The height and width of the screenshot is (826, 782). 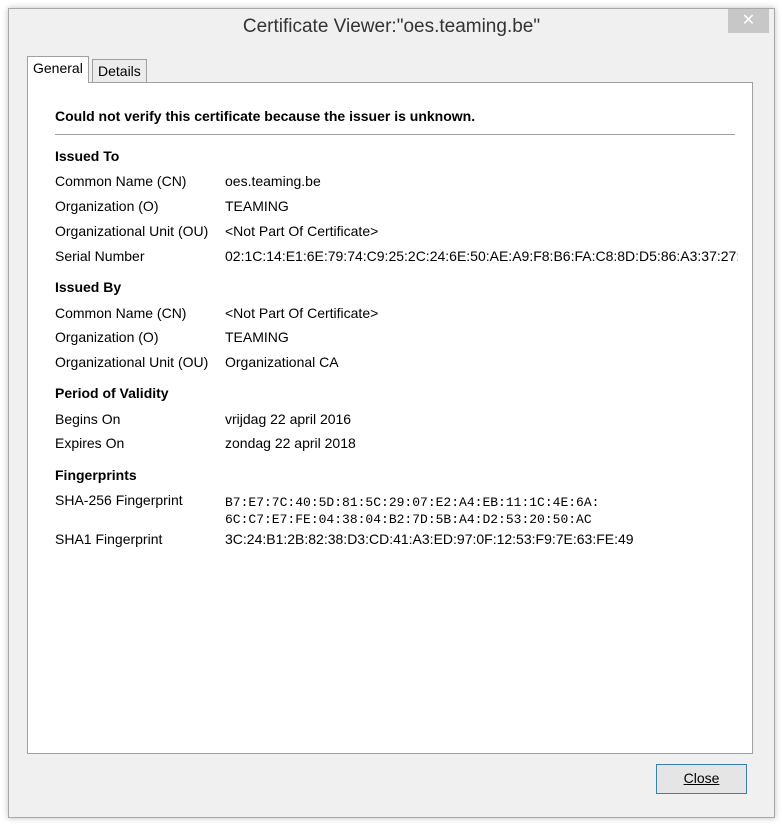 I want to click on separator, so click(x=395, y=134).